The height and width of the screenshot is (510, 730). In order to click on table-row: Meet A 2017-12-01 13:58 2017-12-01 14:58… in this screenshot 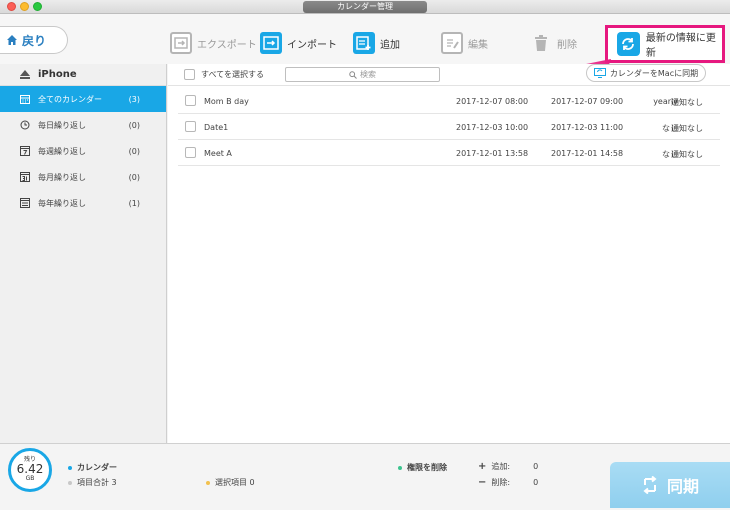, I will do `click(449, 153)`.